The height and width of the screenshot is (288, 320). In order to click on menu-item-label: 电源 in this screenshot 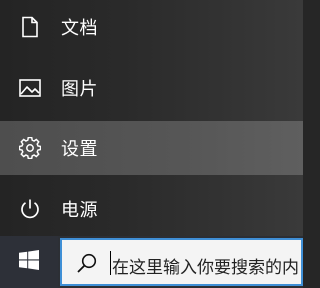, I will do `click(79, 210)`.